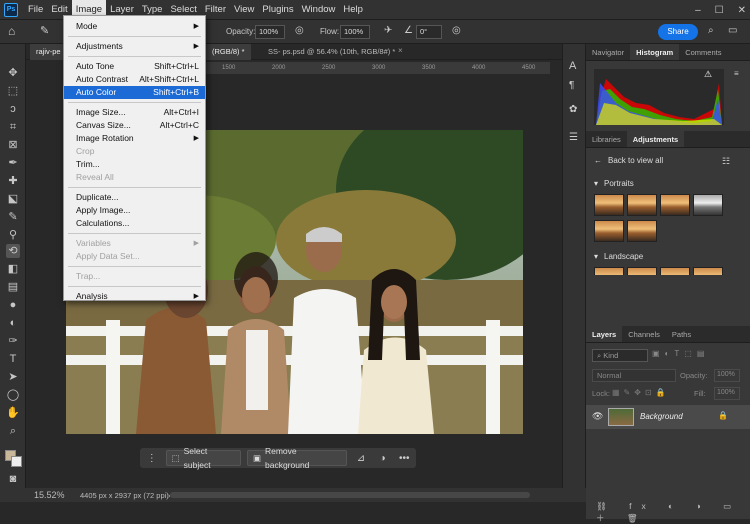 The height and width of the screenshot is (524, 750). Describe the element at coordinates (134, 26) in the screenshot. I see `menu-item-mode: Mode ▶` at that location.